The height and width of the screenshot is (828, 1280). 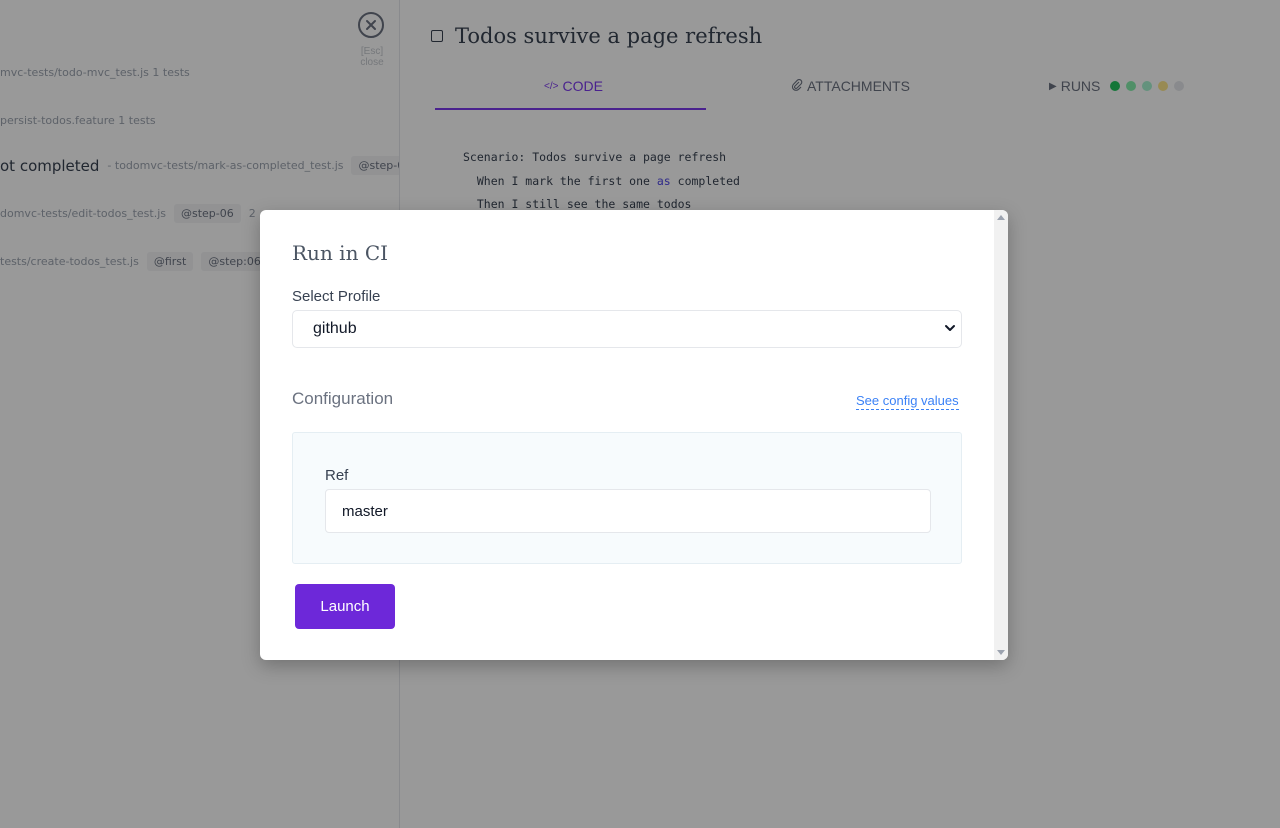 I want to click on ref-input, so click(x=628, y=511).